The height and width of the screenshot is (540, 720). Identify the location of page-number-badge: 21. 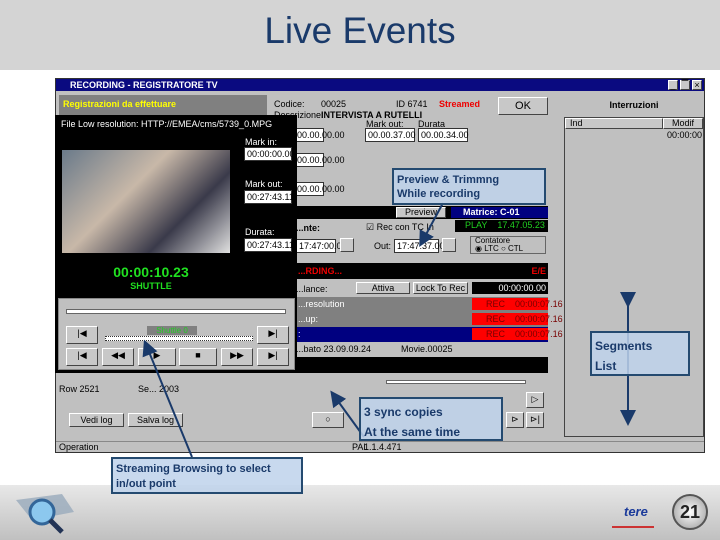
(690, 512).